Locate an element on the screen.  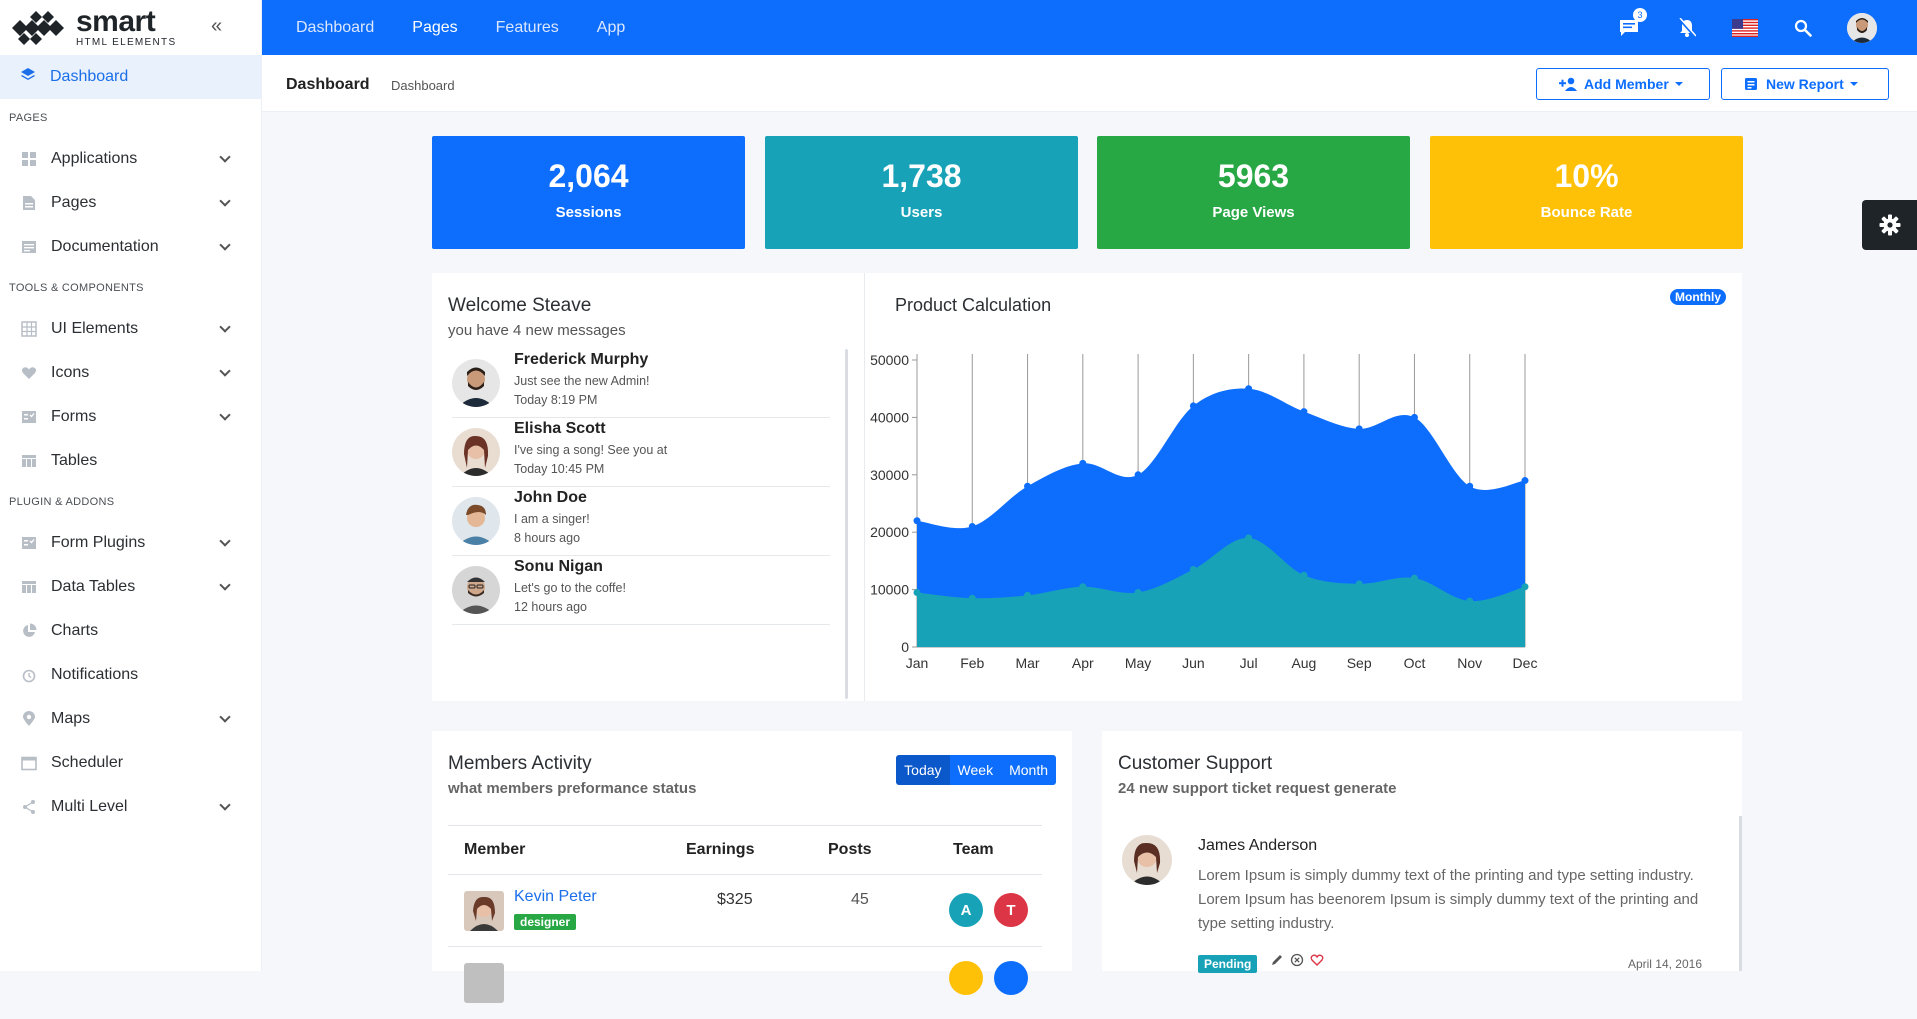
sidebar-item-maps: Maps is located at coordinates (130, 719).